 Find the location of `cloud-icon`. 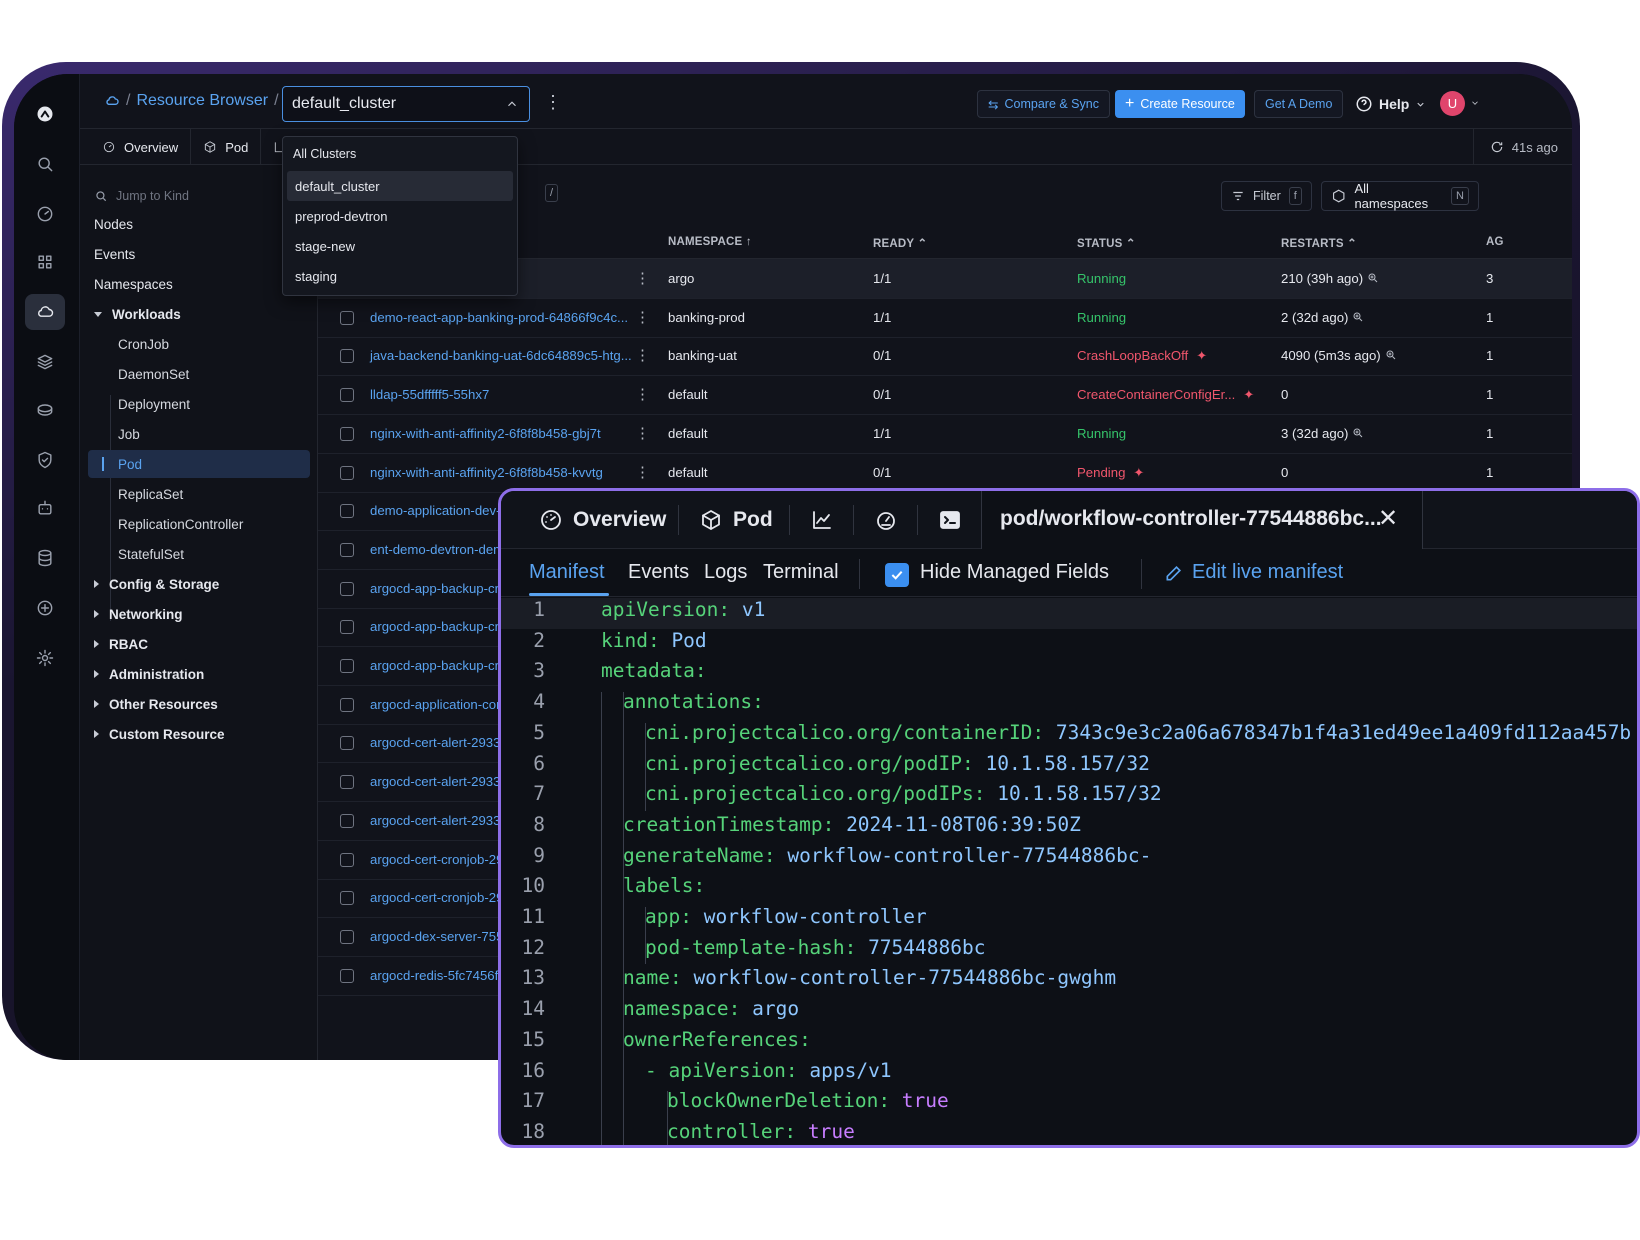

cloud-icon is located at coordinates (112, 101).